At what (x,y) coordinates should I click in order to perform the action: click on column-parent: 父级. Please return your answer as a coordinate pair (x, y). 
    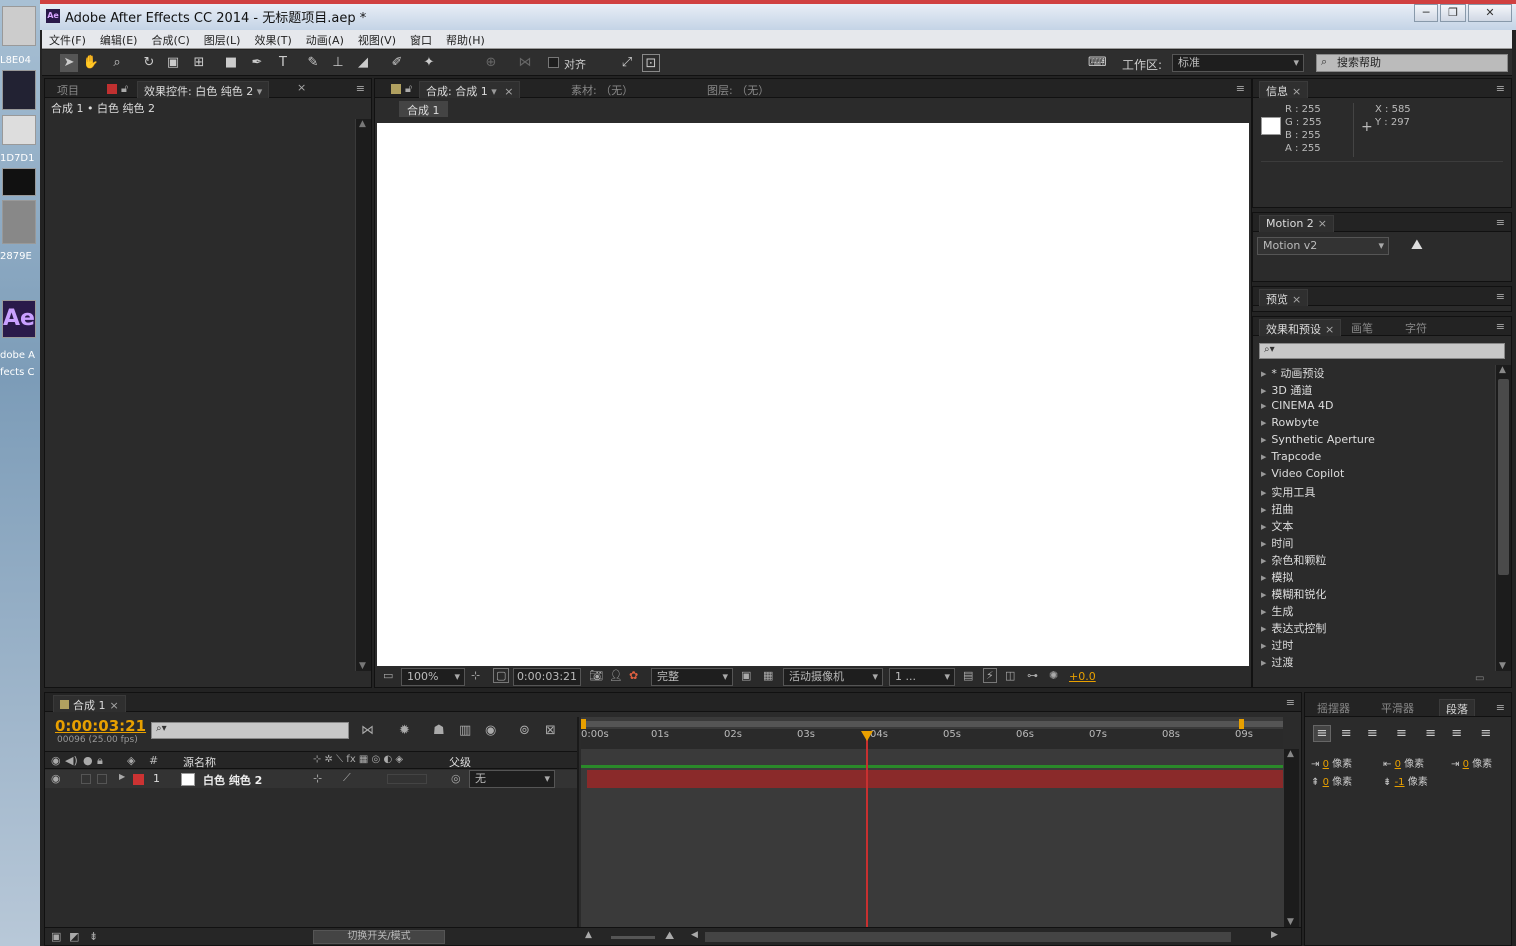
    Looking at the image, I should click on (460, 762).